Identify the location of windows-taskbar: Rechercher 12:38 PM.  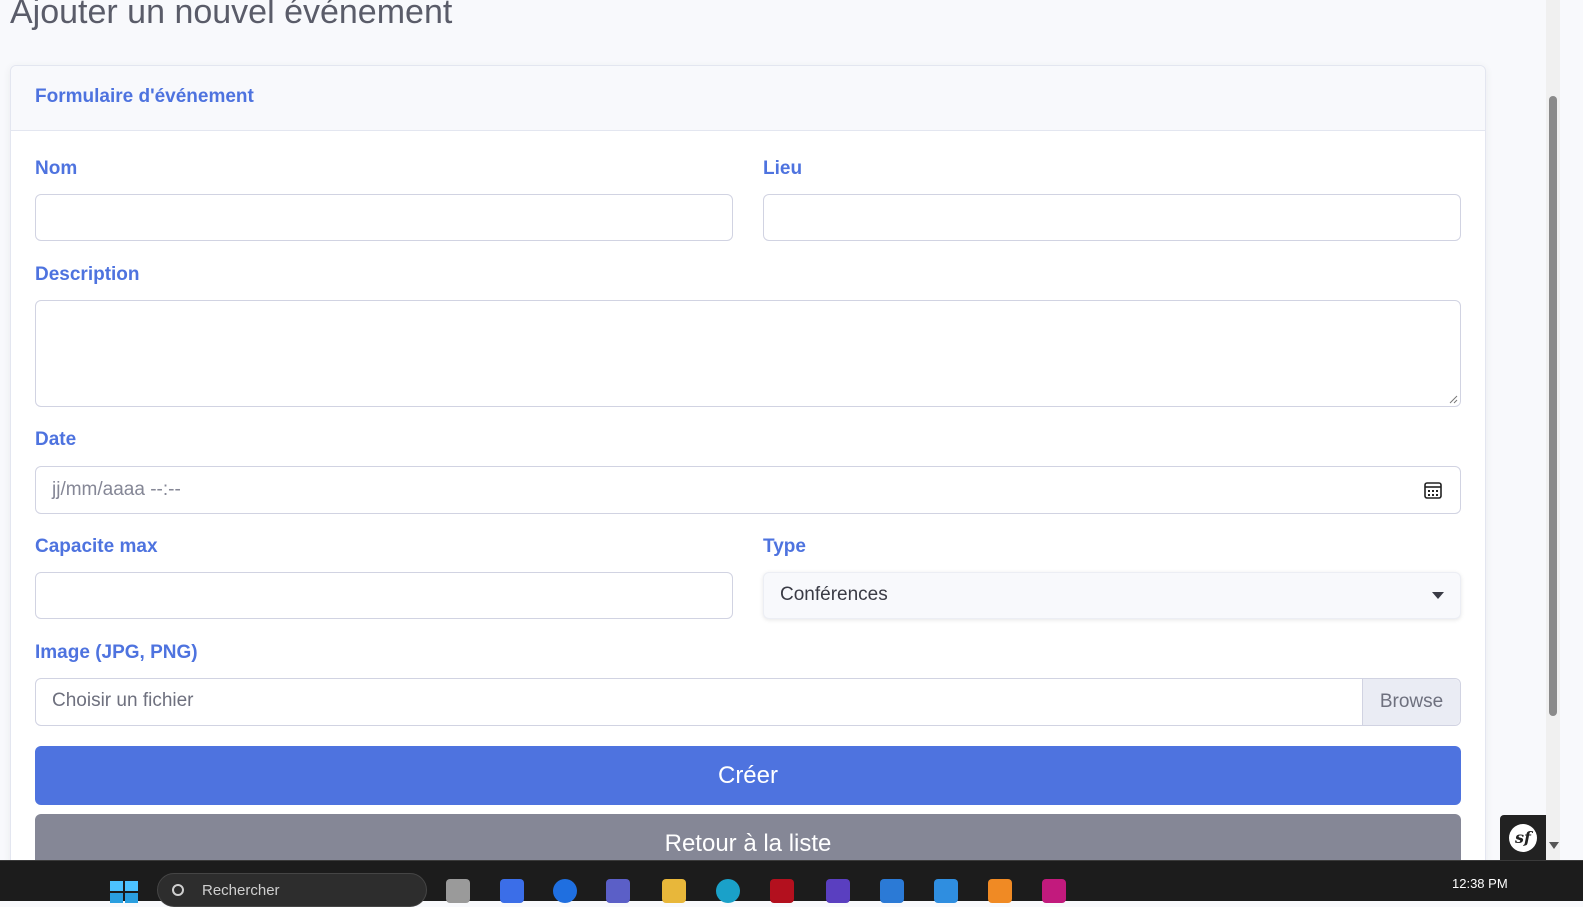
(791, 883).